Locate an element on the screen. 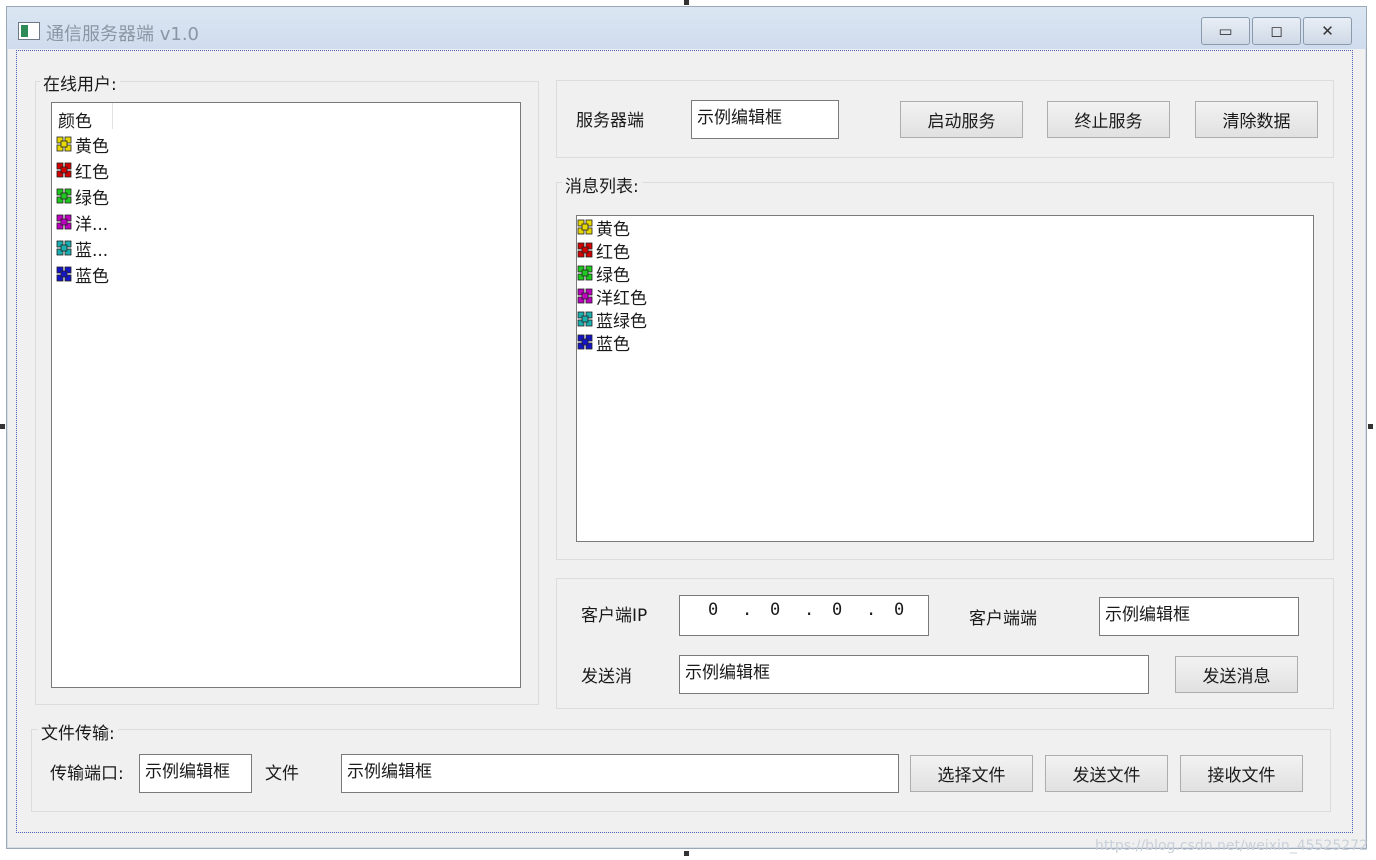  client-ip-label: 客户端IP is located at coordinates (614, 616).